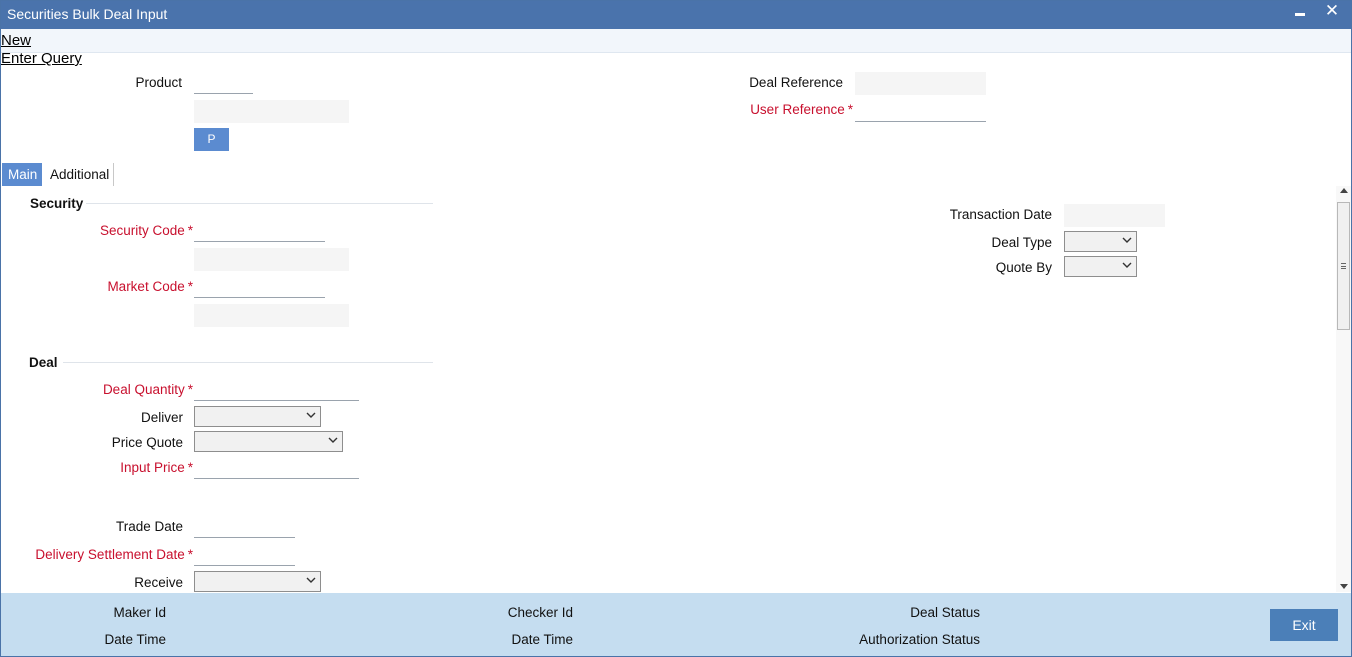  I want to click on security-code-description-field, so click(271, 259).